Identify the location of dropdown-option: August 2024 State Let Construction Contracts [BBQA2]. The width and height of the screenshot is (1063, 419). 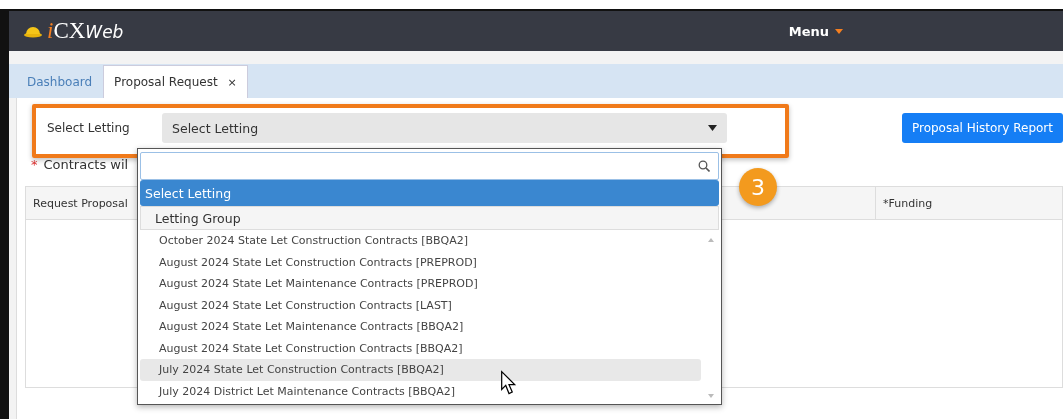
(420, 348).